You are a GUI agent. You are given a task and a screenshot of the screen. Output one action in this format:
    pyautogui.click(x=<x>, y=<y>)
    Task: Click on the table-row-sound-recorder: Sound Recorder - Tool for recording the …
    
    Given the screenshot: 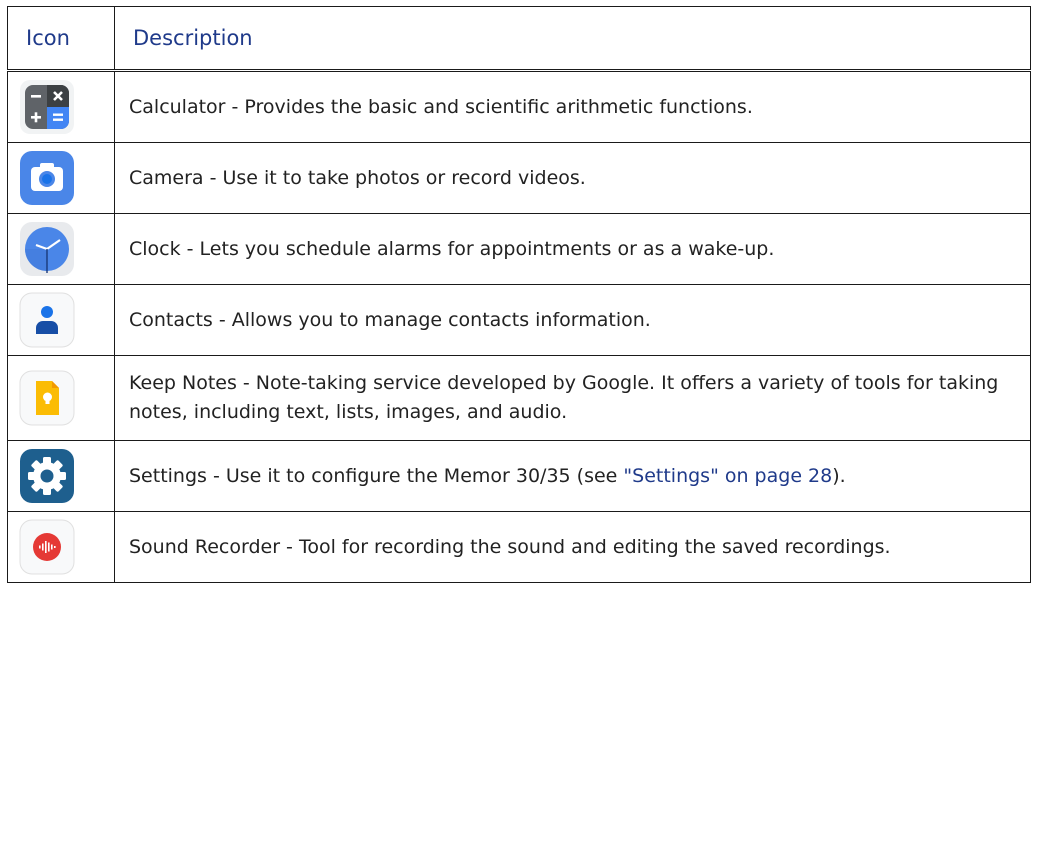 What is the action you would take?
    pyautogui.click(x=519, y=547)
    